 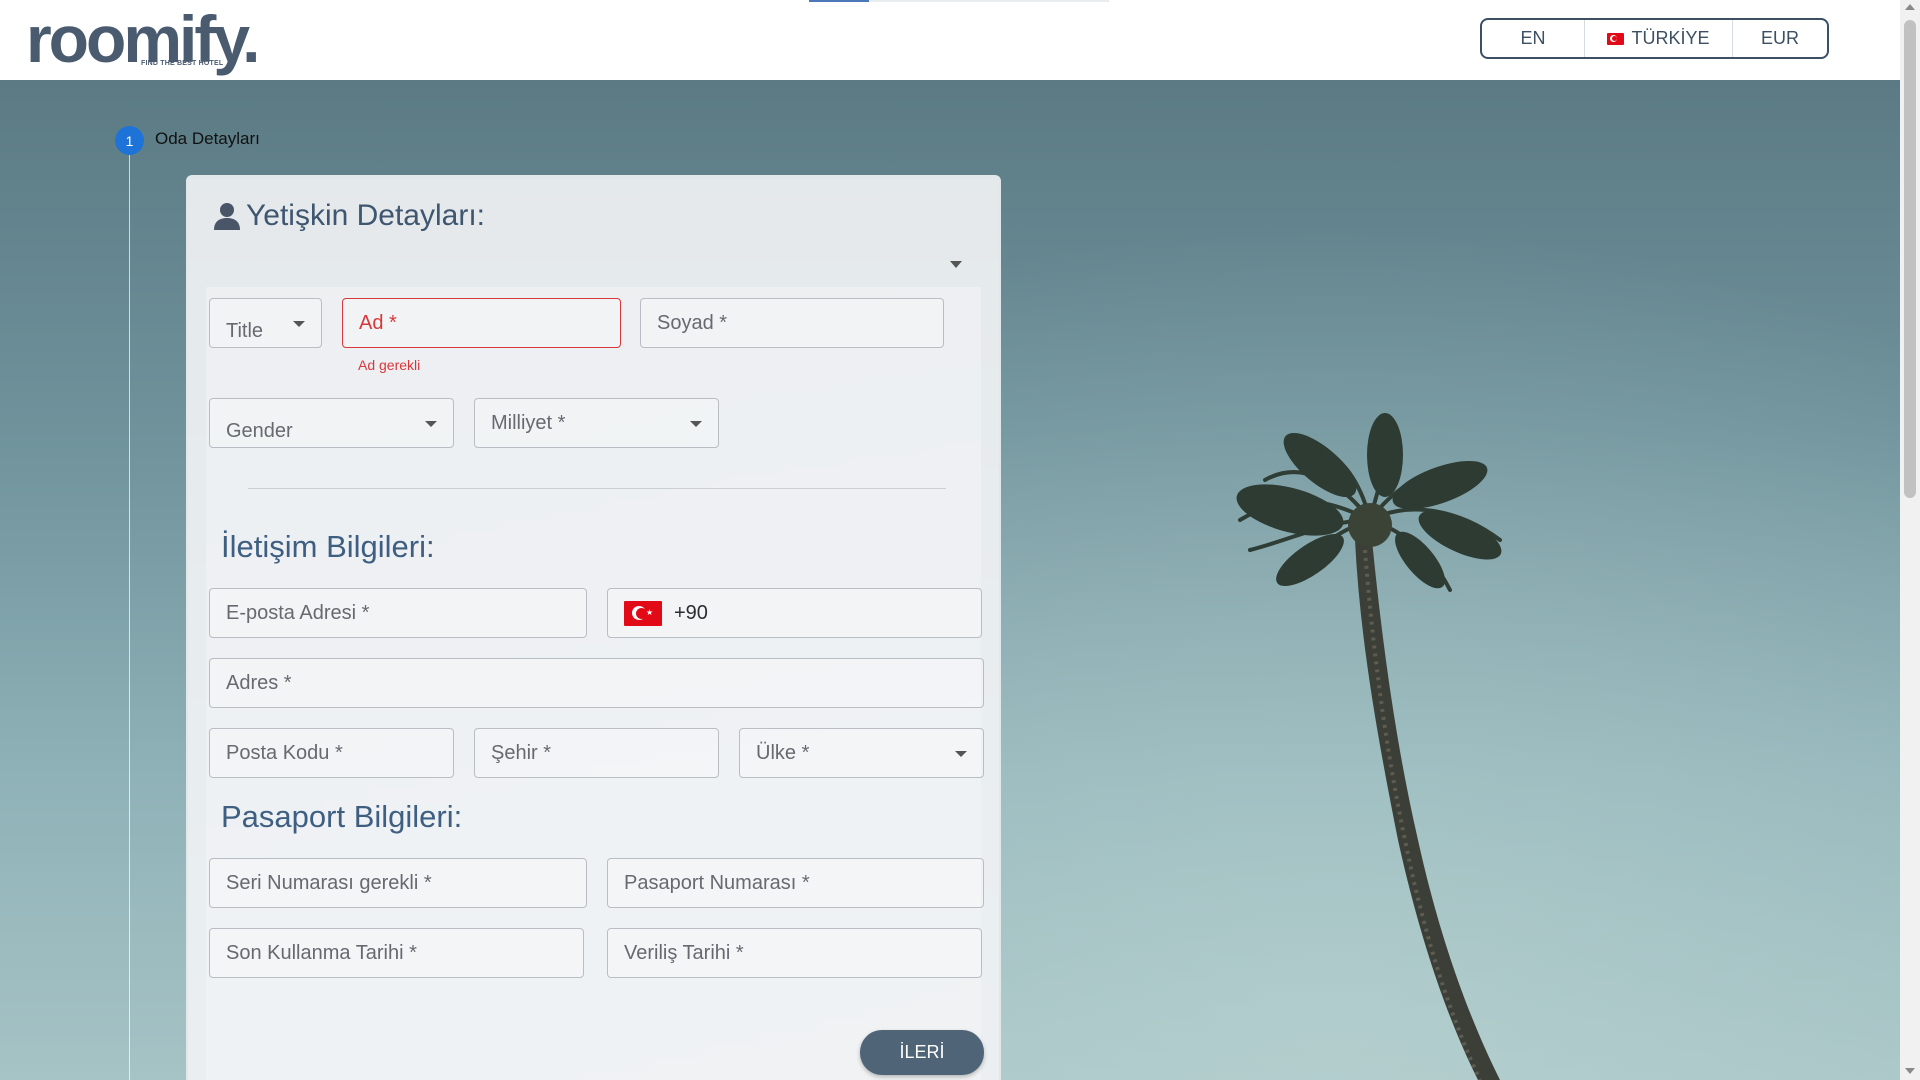 What do you see at coordinates (182, 63) in the screenshot?
I see `logo-tagline: FIND THE BEST HOTEL` at bounding box center [182, 63].